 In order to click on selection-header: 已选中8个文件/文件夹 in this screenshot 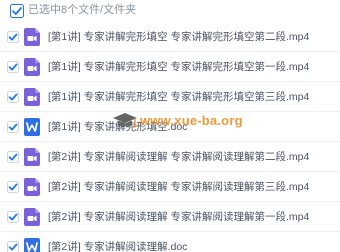, I will do `click(170, 10)`.